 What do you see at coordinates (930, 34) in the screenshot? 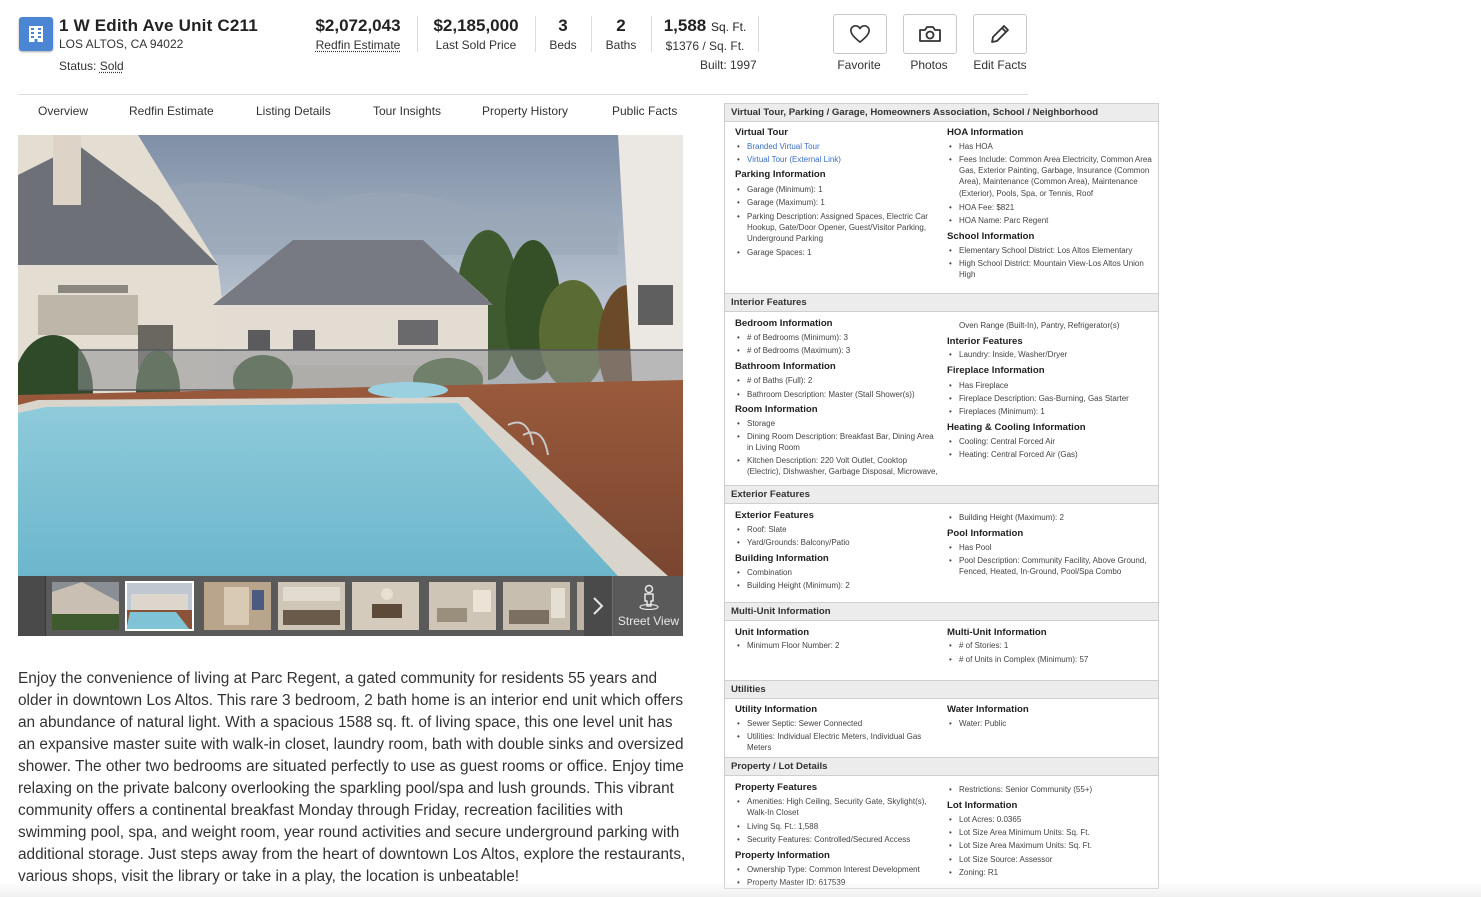
I see `photos-button` at bounding box center [930, 34].